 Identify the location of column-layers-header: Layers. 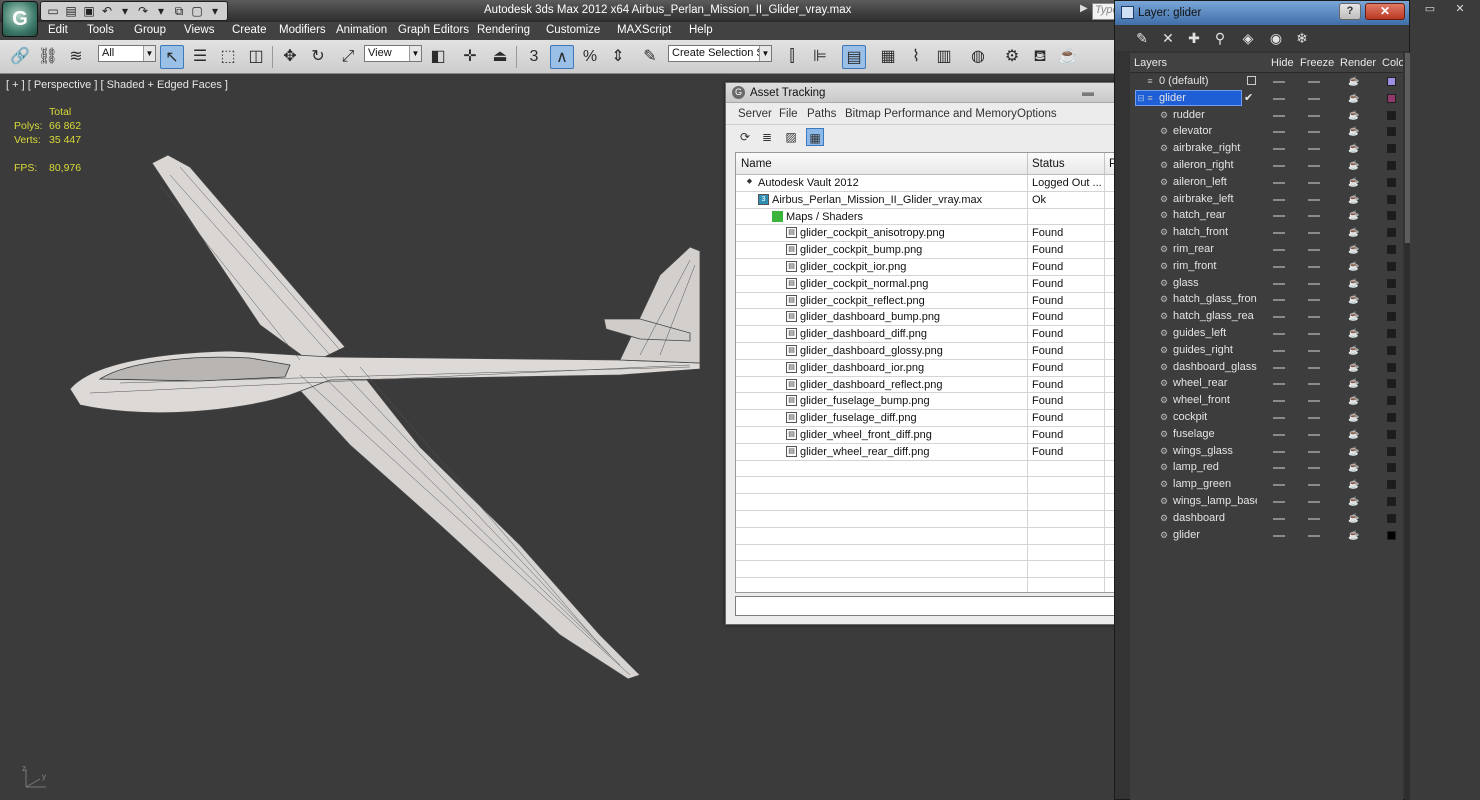
(1150, 63).